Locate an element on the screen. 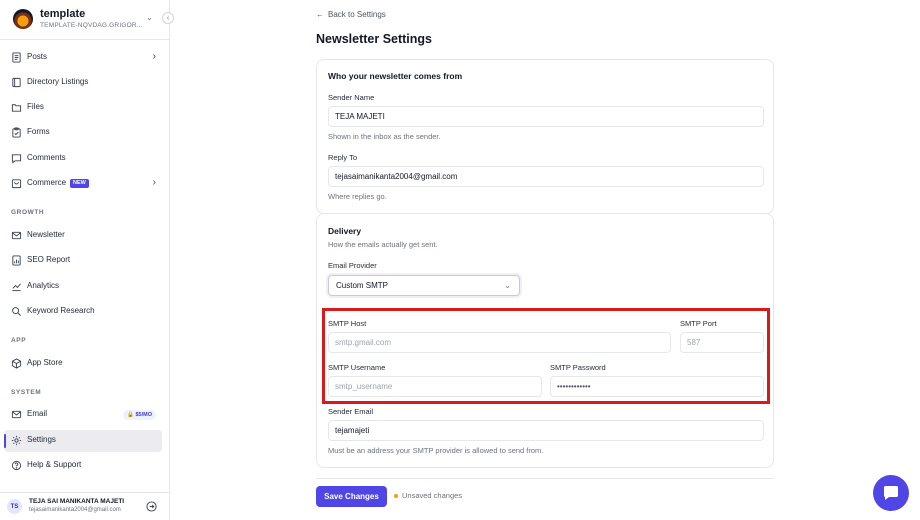 The width and height of the screenshot is (920, 520). sidebar-item-commerce: Commerce NEW › is located at coordinates (83, 184).